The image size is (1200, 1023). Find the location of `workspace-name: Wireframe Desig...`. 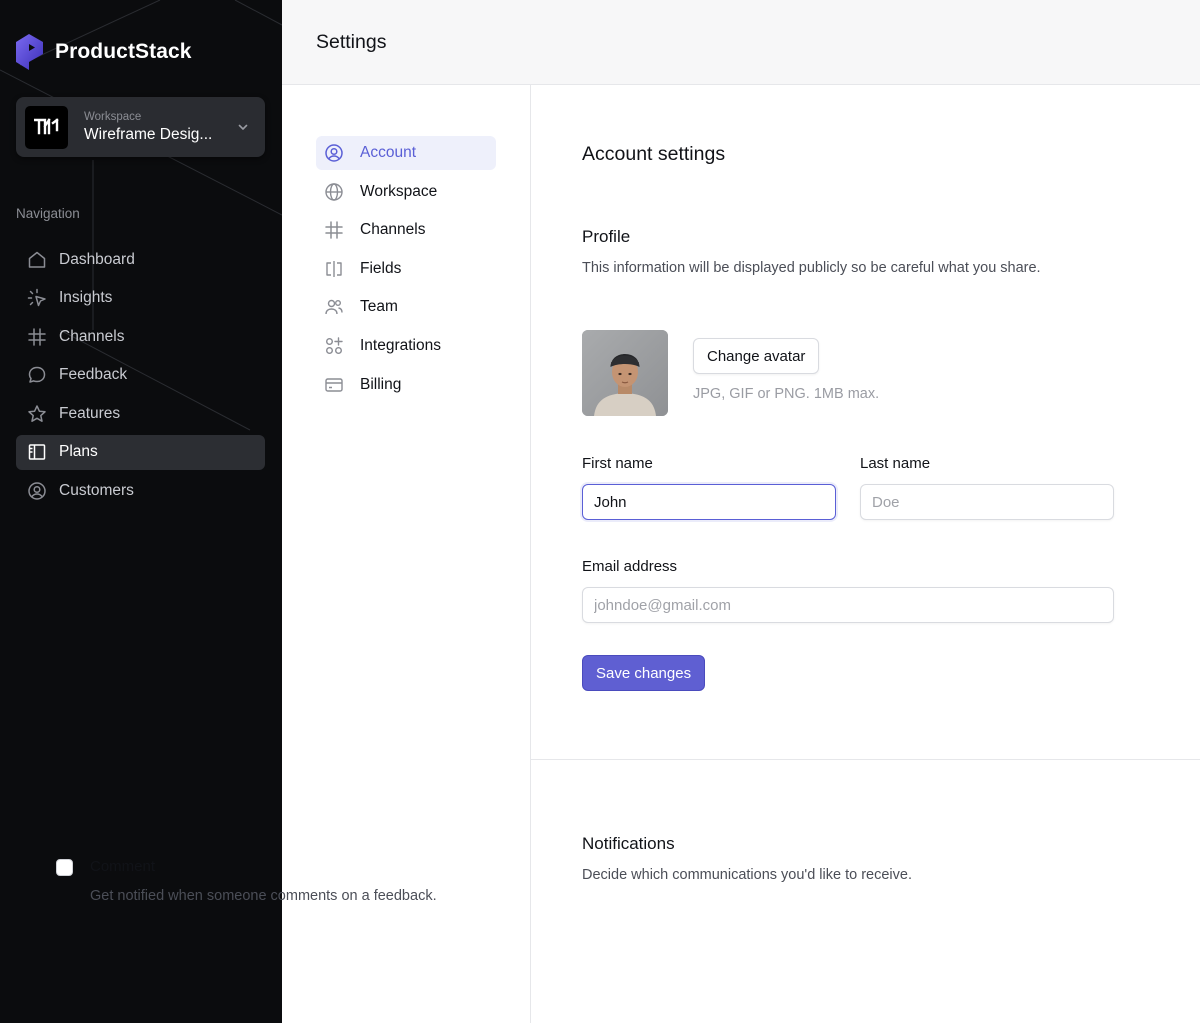

workspace-name: Wireframe Desig... is located at coordinates (148, 134).